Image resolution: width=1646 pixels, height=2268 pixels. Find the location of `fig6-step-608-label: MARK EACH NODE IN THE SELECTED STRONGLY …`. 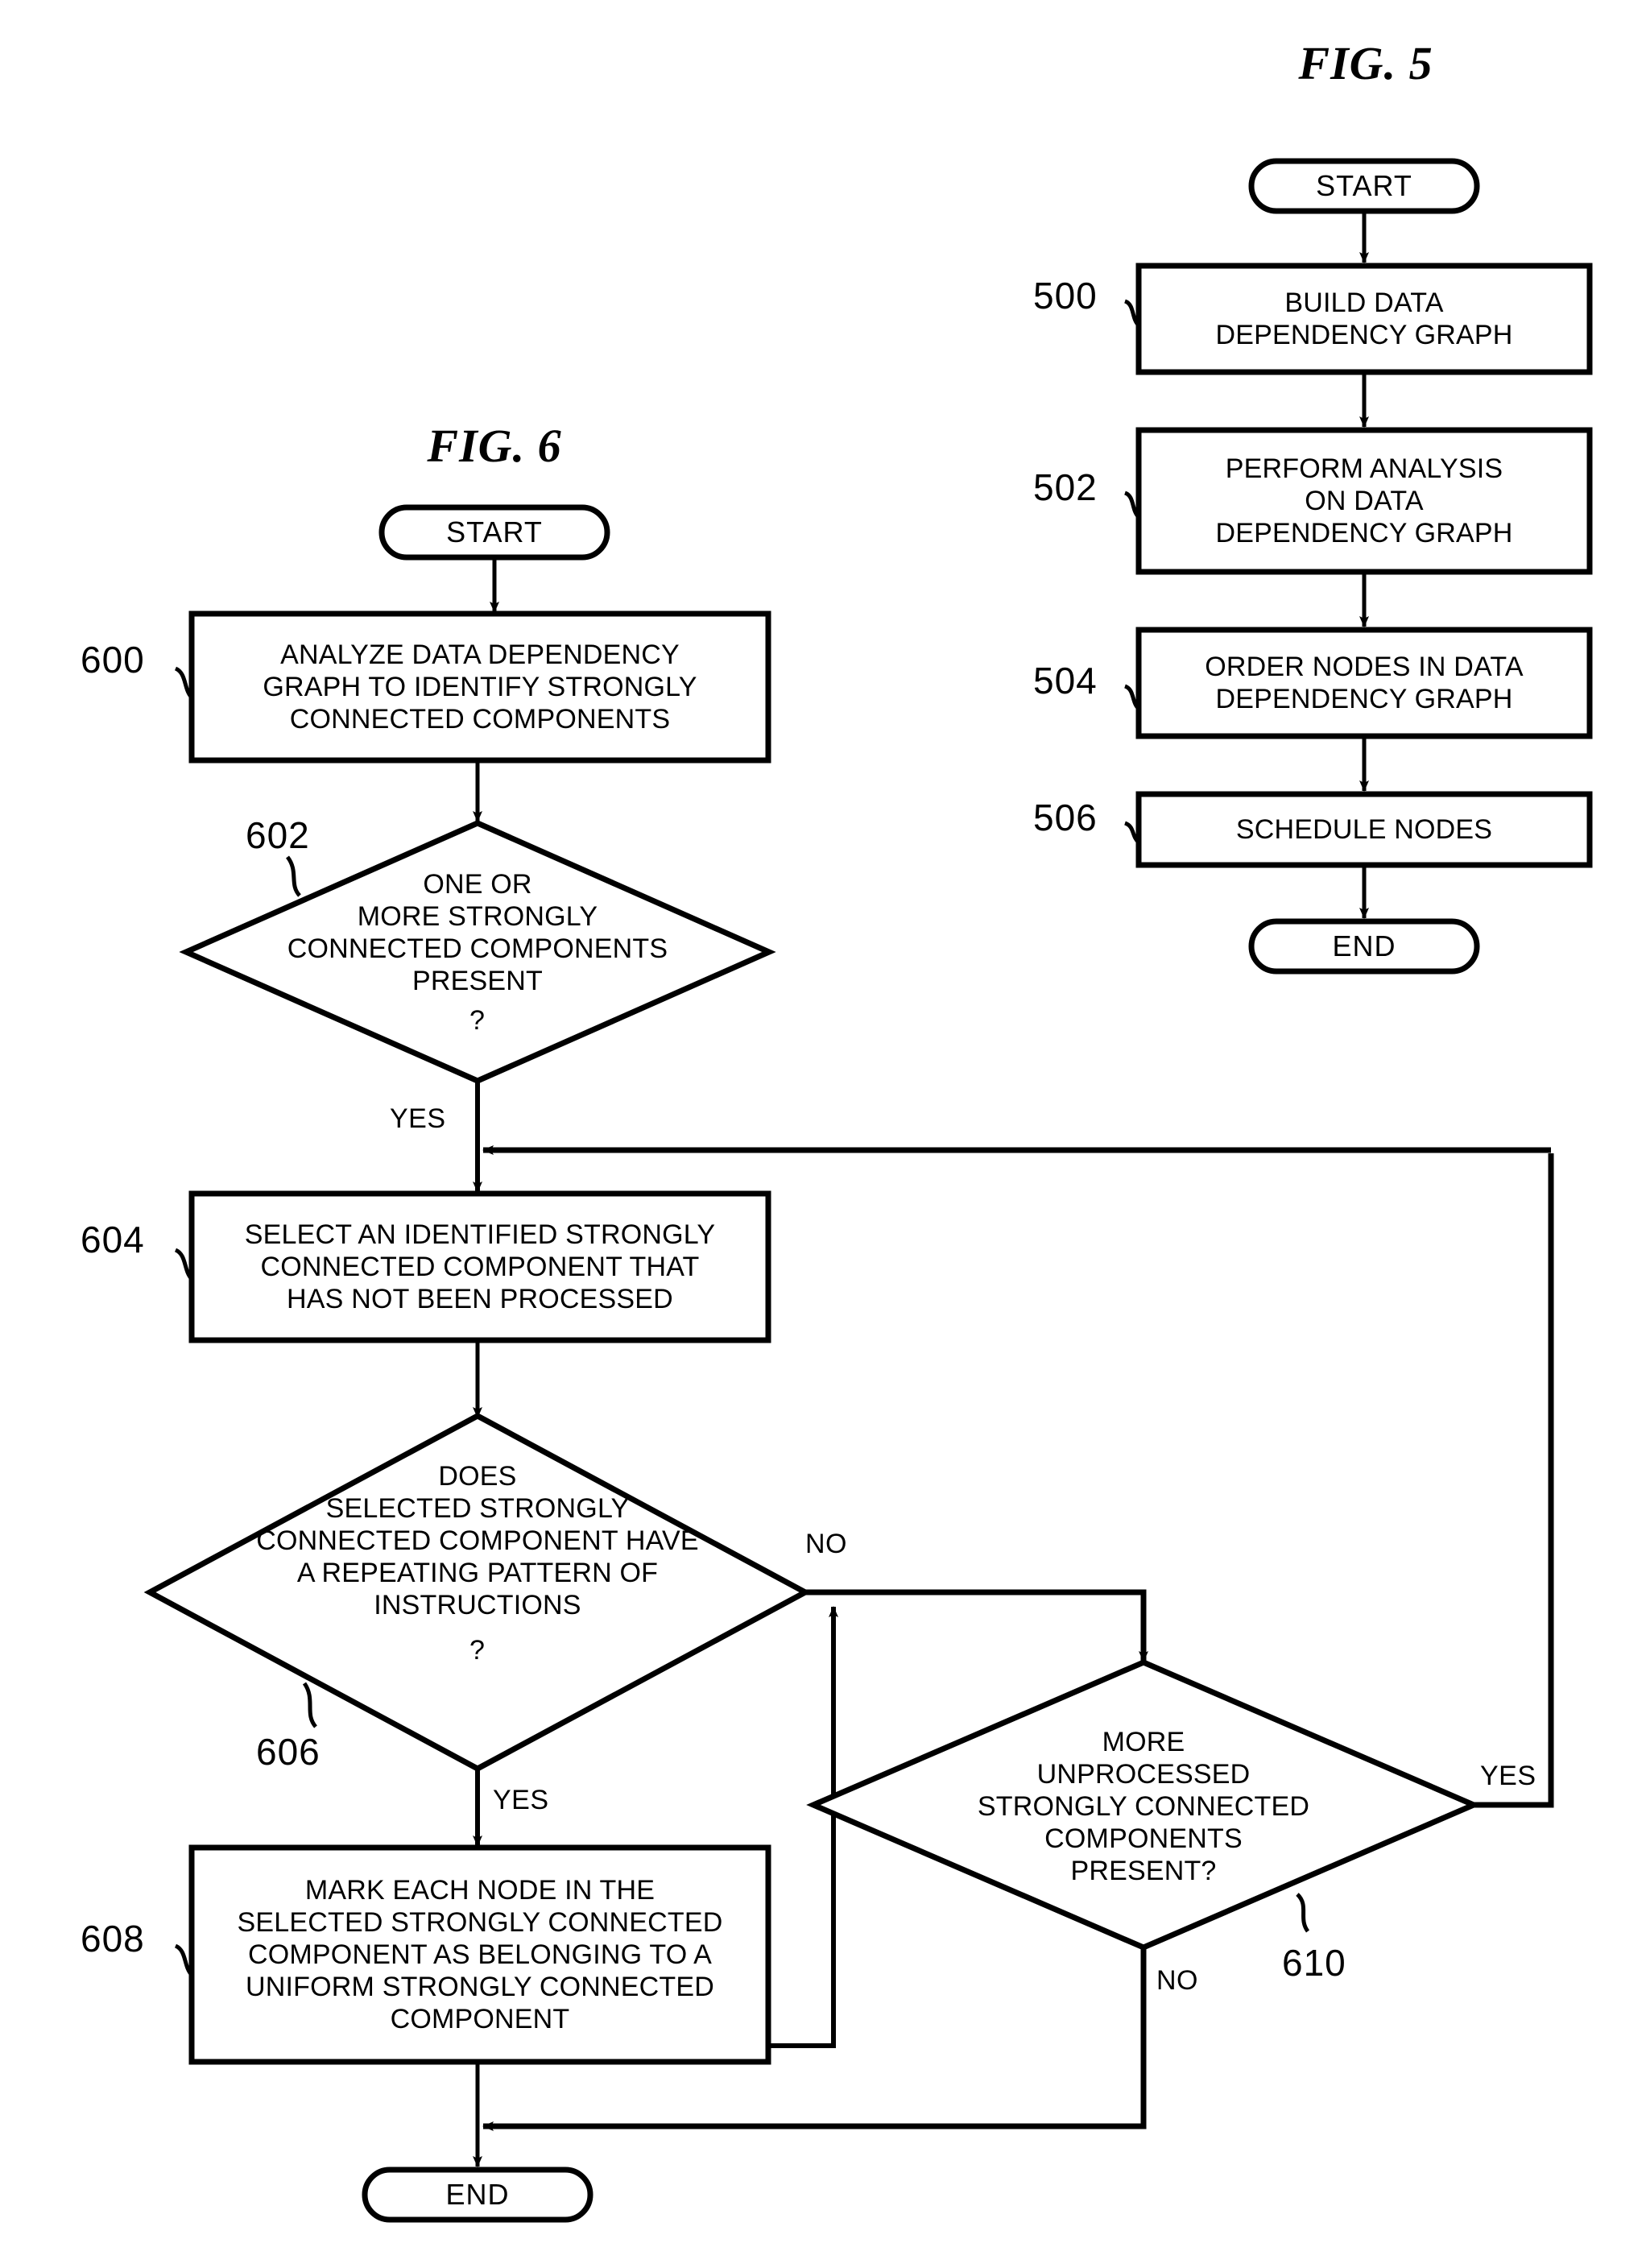

fig6-step-608-label: MARK EACH NODE IN THE SELECTED STRONGLY … is located at coordinates (480, 1954).